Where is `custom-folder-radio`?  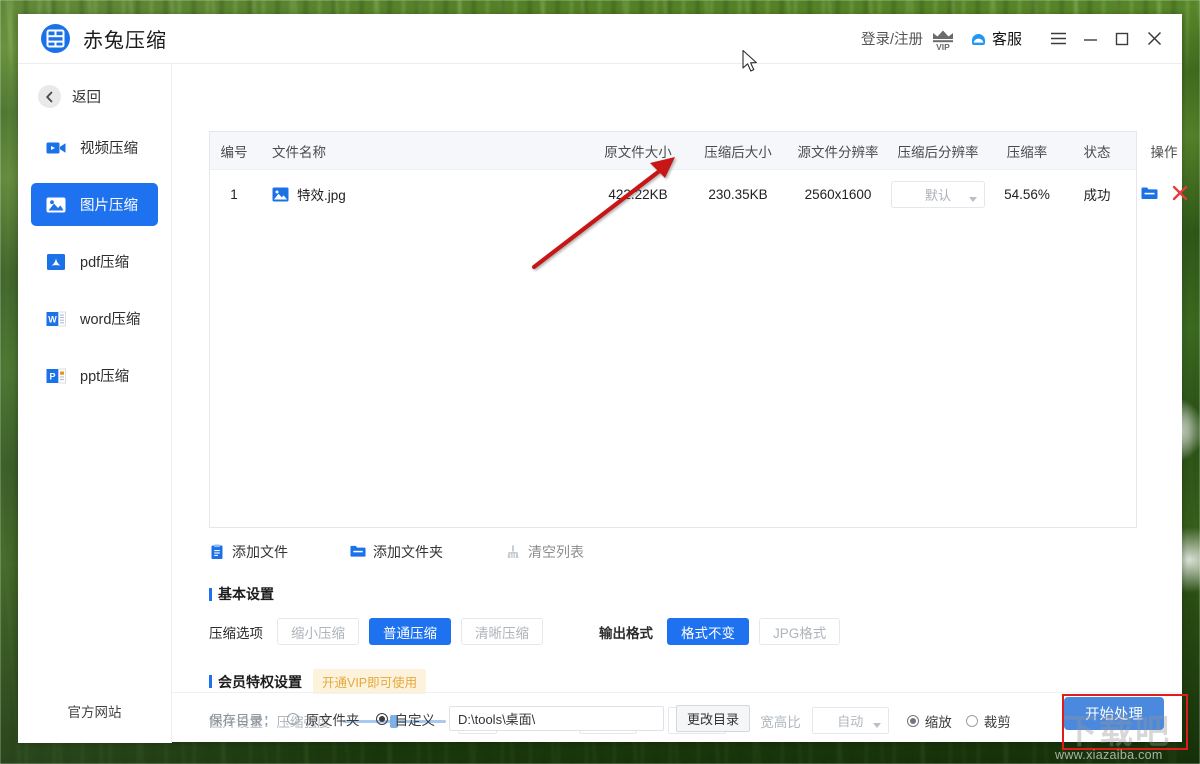 custom-folder-radio is located at coordinates (381, 718).